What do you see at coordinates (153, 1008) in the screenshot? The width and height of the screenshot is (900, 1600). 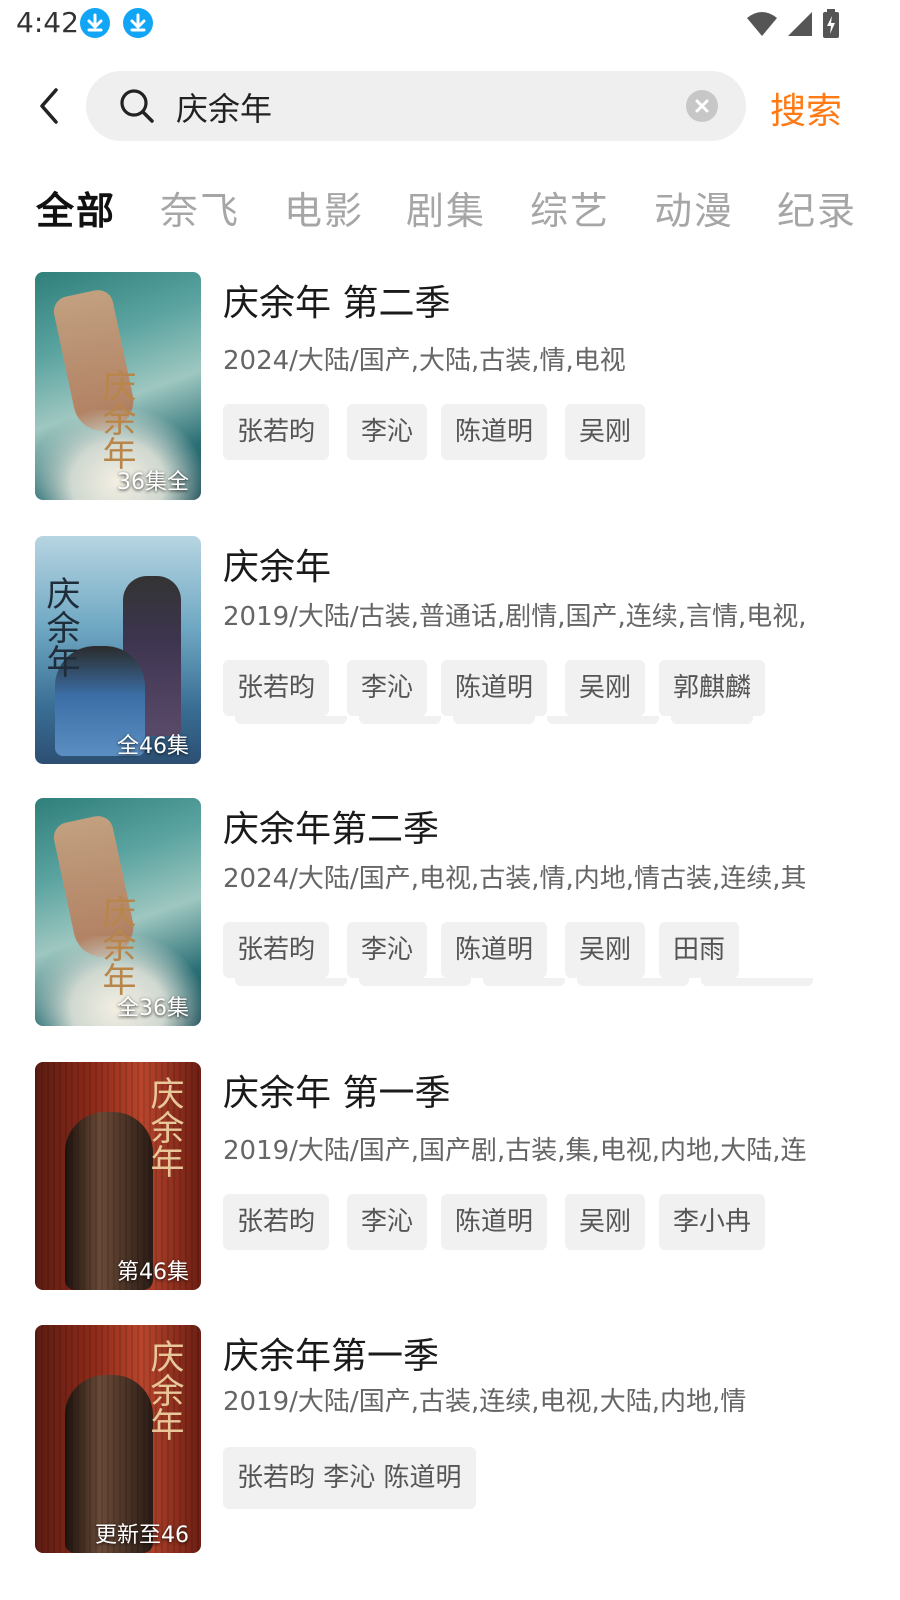 I see `episode-badge: 全36集` at bounding box center [153, 1008].